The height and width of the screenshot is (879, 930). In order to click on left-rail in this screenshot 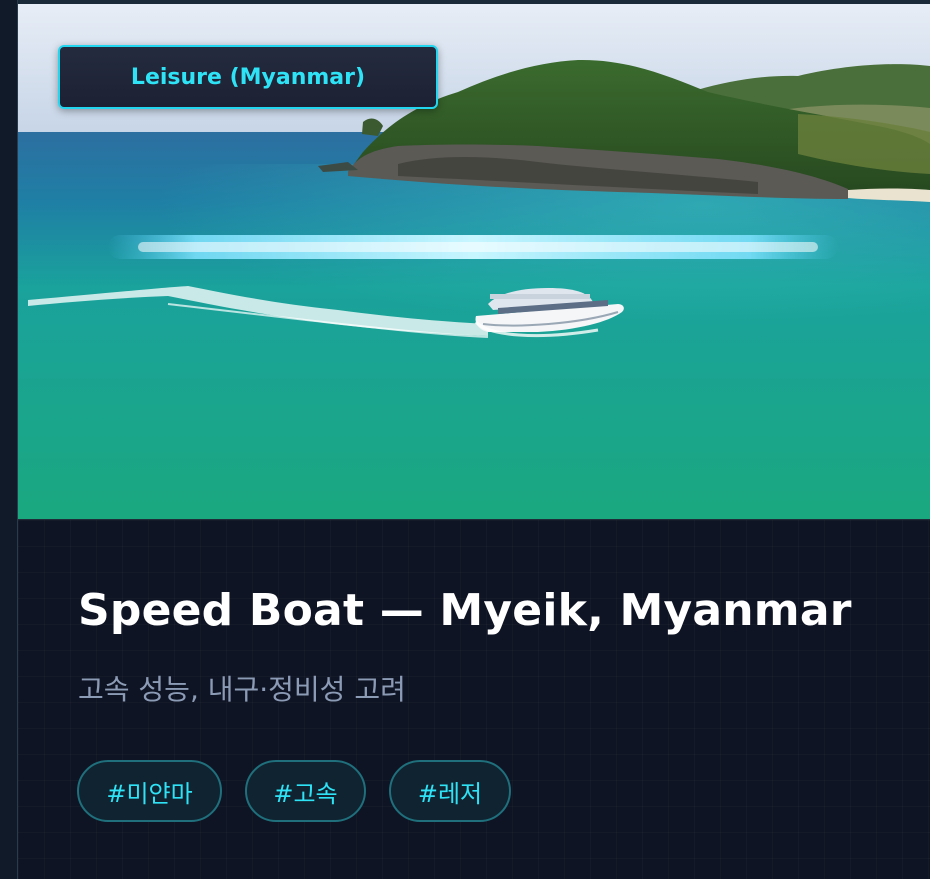, I will do `click(9, 439)`.